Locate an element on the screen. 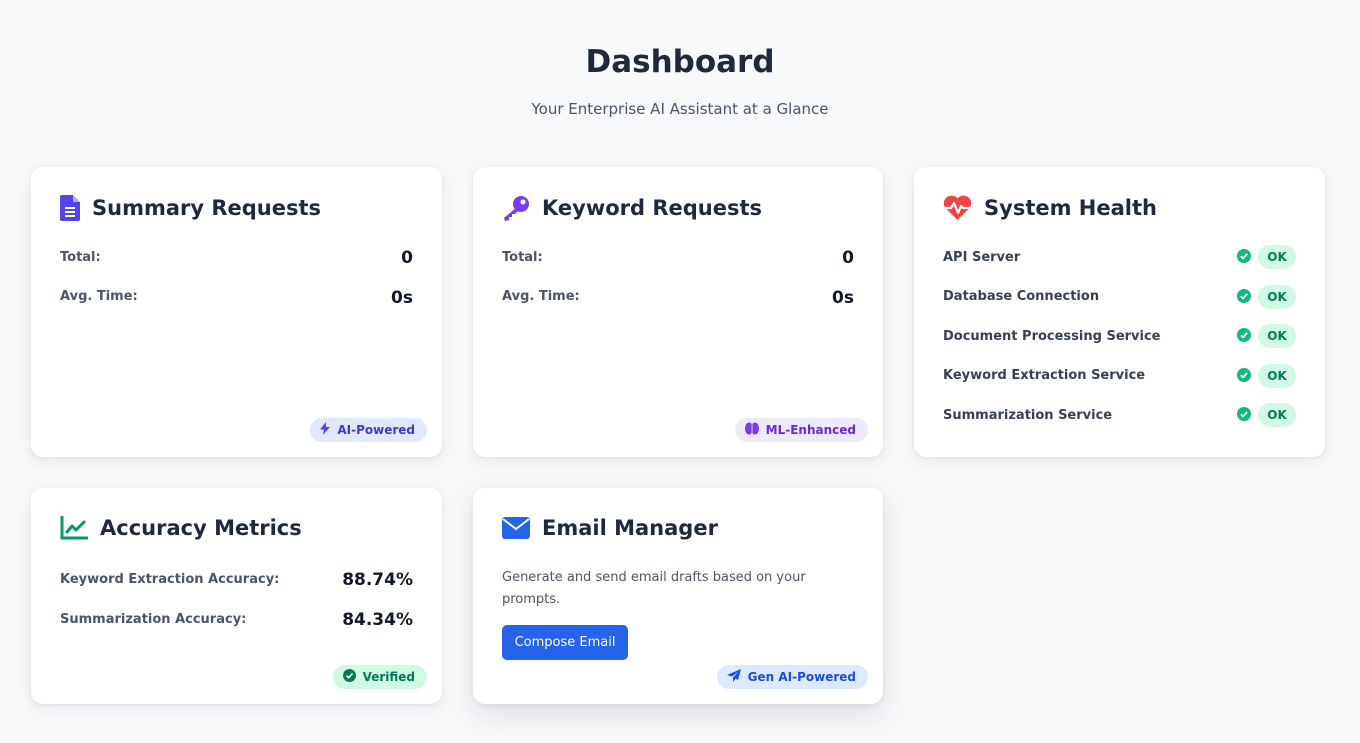 The width and height of the screenshot is (1360, 743). document-icon is located at coordinates (70, 208).